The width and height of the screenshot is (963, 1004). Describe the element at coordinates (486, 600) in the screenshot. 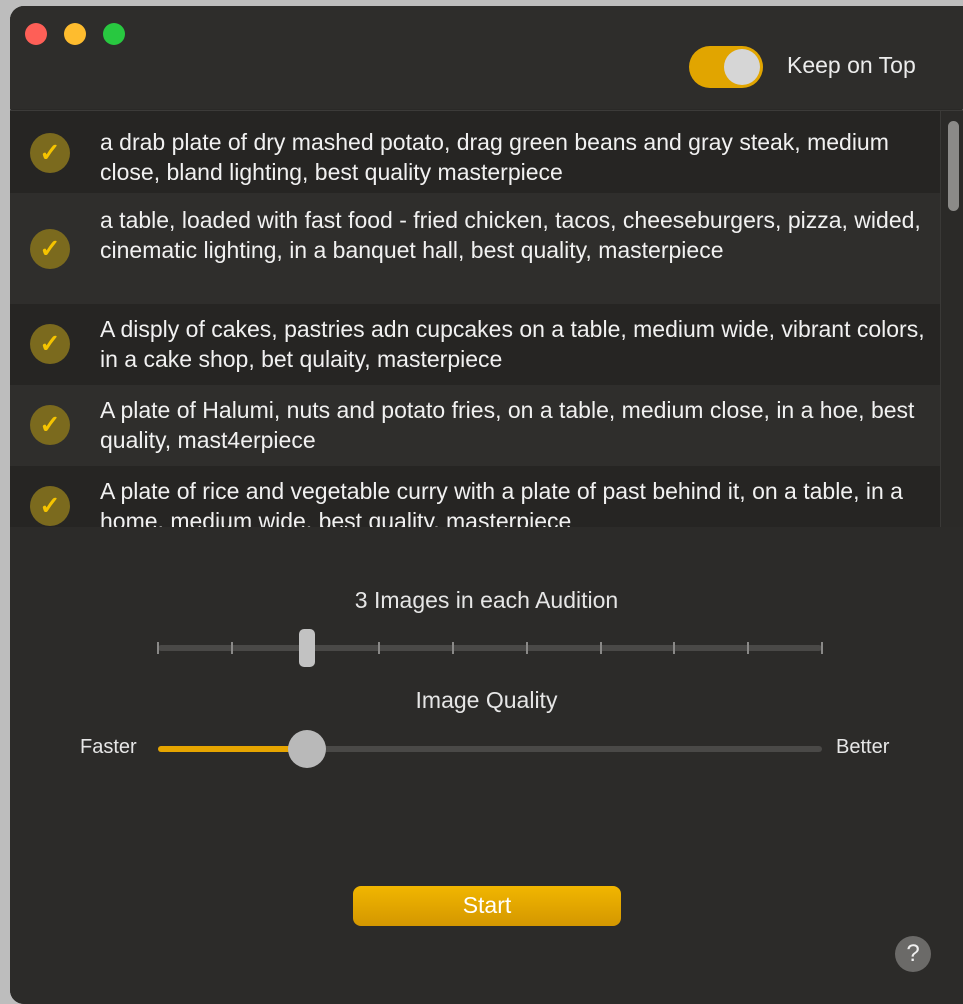

I see `audition-count-label: 3 Images in each Audition` at that location.